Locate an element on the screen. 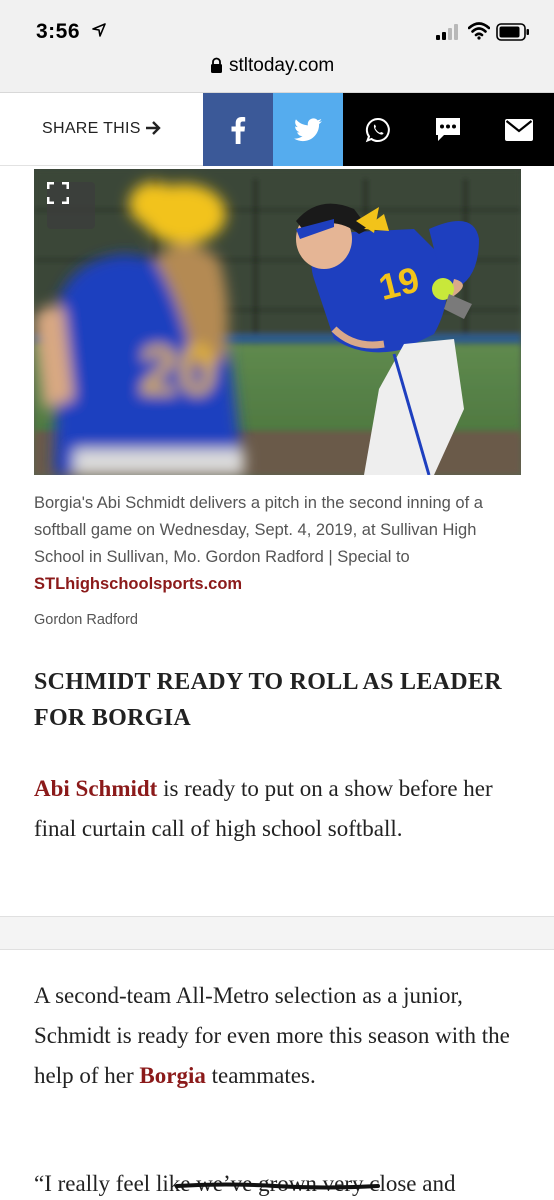  status-bar: 3:56 is located at coordinates (277, 25).